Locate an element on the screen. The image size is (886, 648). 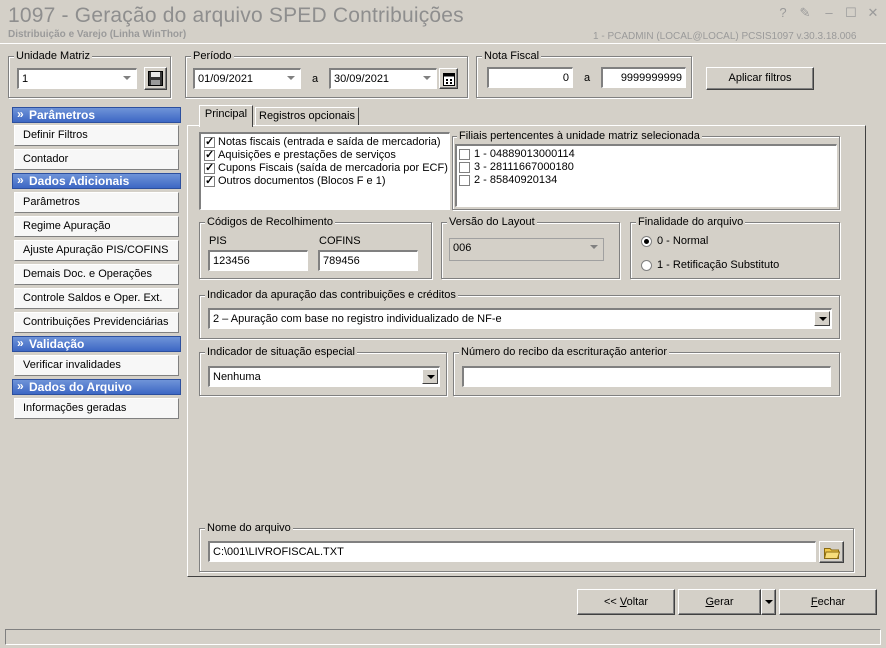
edit-window-icon: ✎ is located at coordinates (805, 13).